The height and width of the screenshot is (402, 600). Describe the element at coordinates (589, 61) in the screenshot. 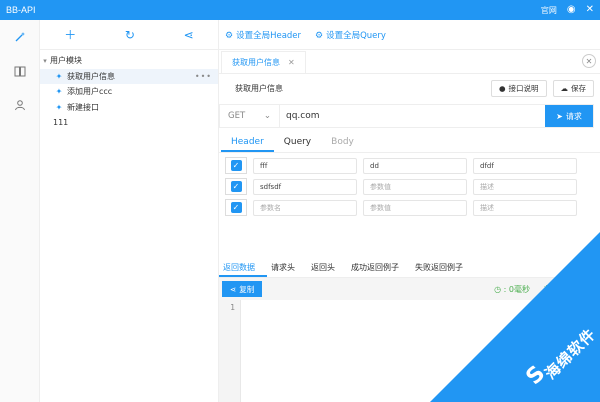

I see `close-all-icon: ✕` at that location.